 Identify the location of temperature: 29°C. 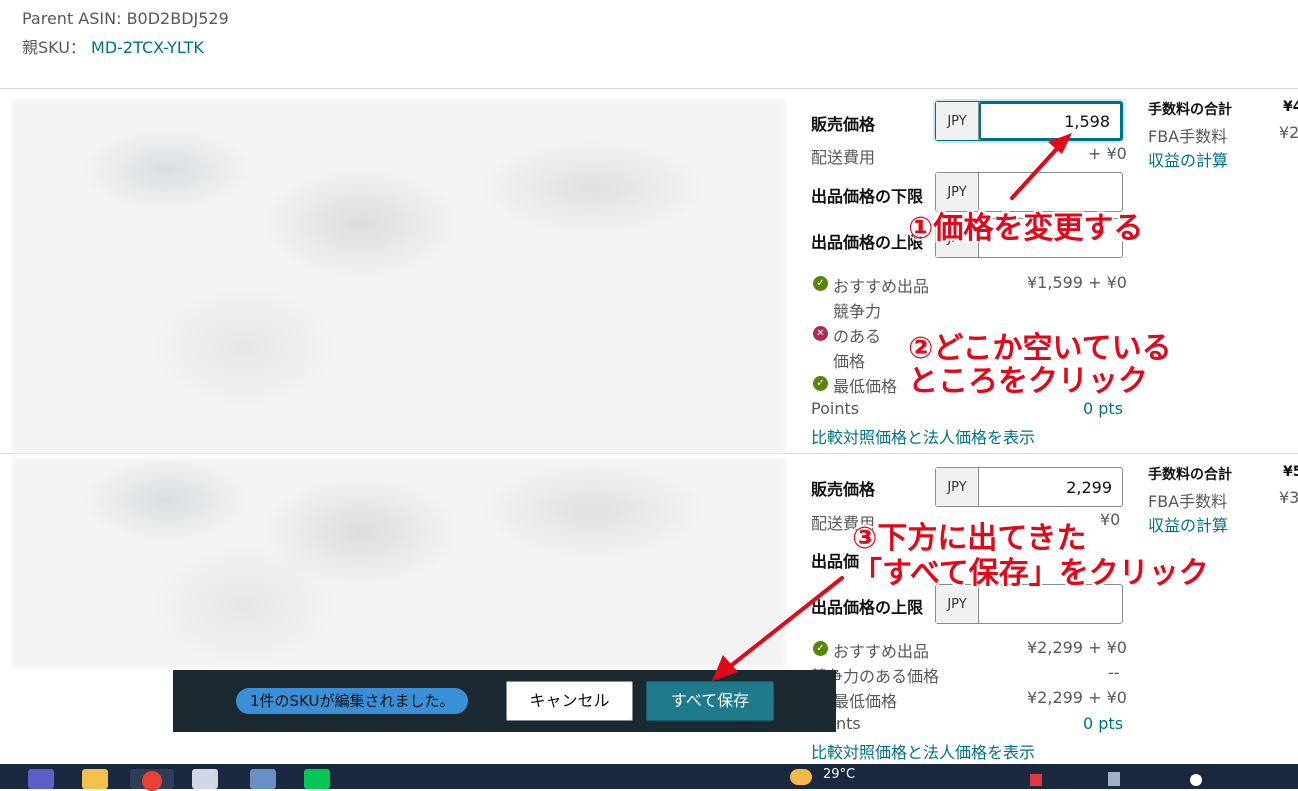
(839, 774).